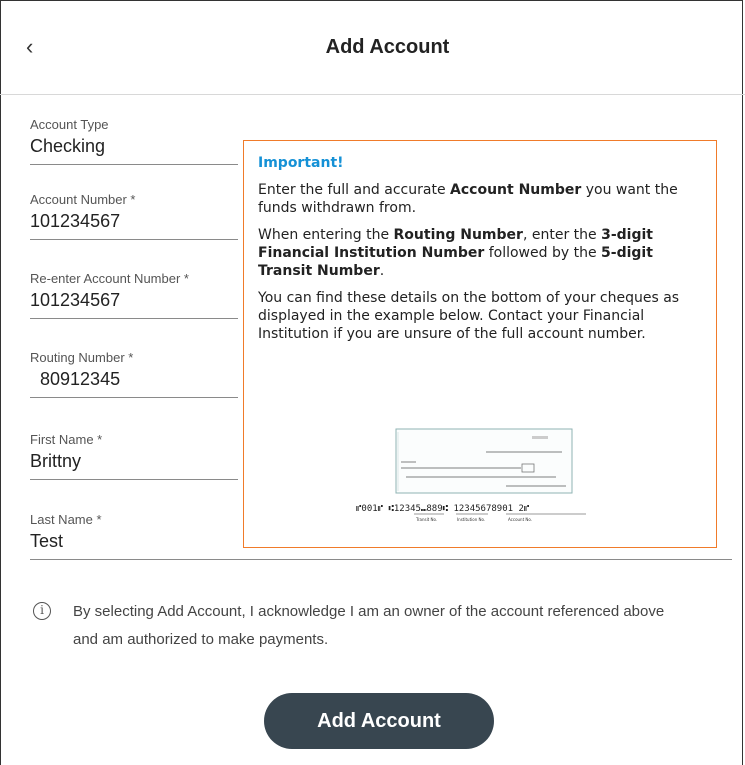 This screenshot has height=765, width=745. I want to click on account-type-field: Account Type Checking, so click(134, 141).